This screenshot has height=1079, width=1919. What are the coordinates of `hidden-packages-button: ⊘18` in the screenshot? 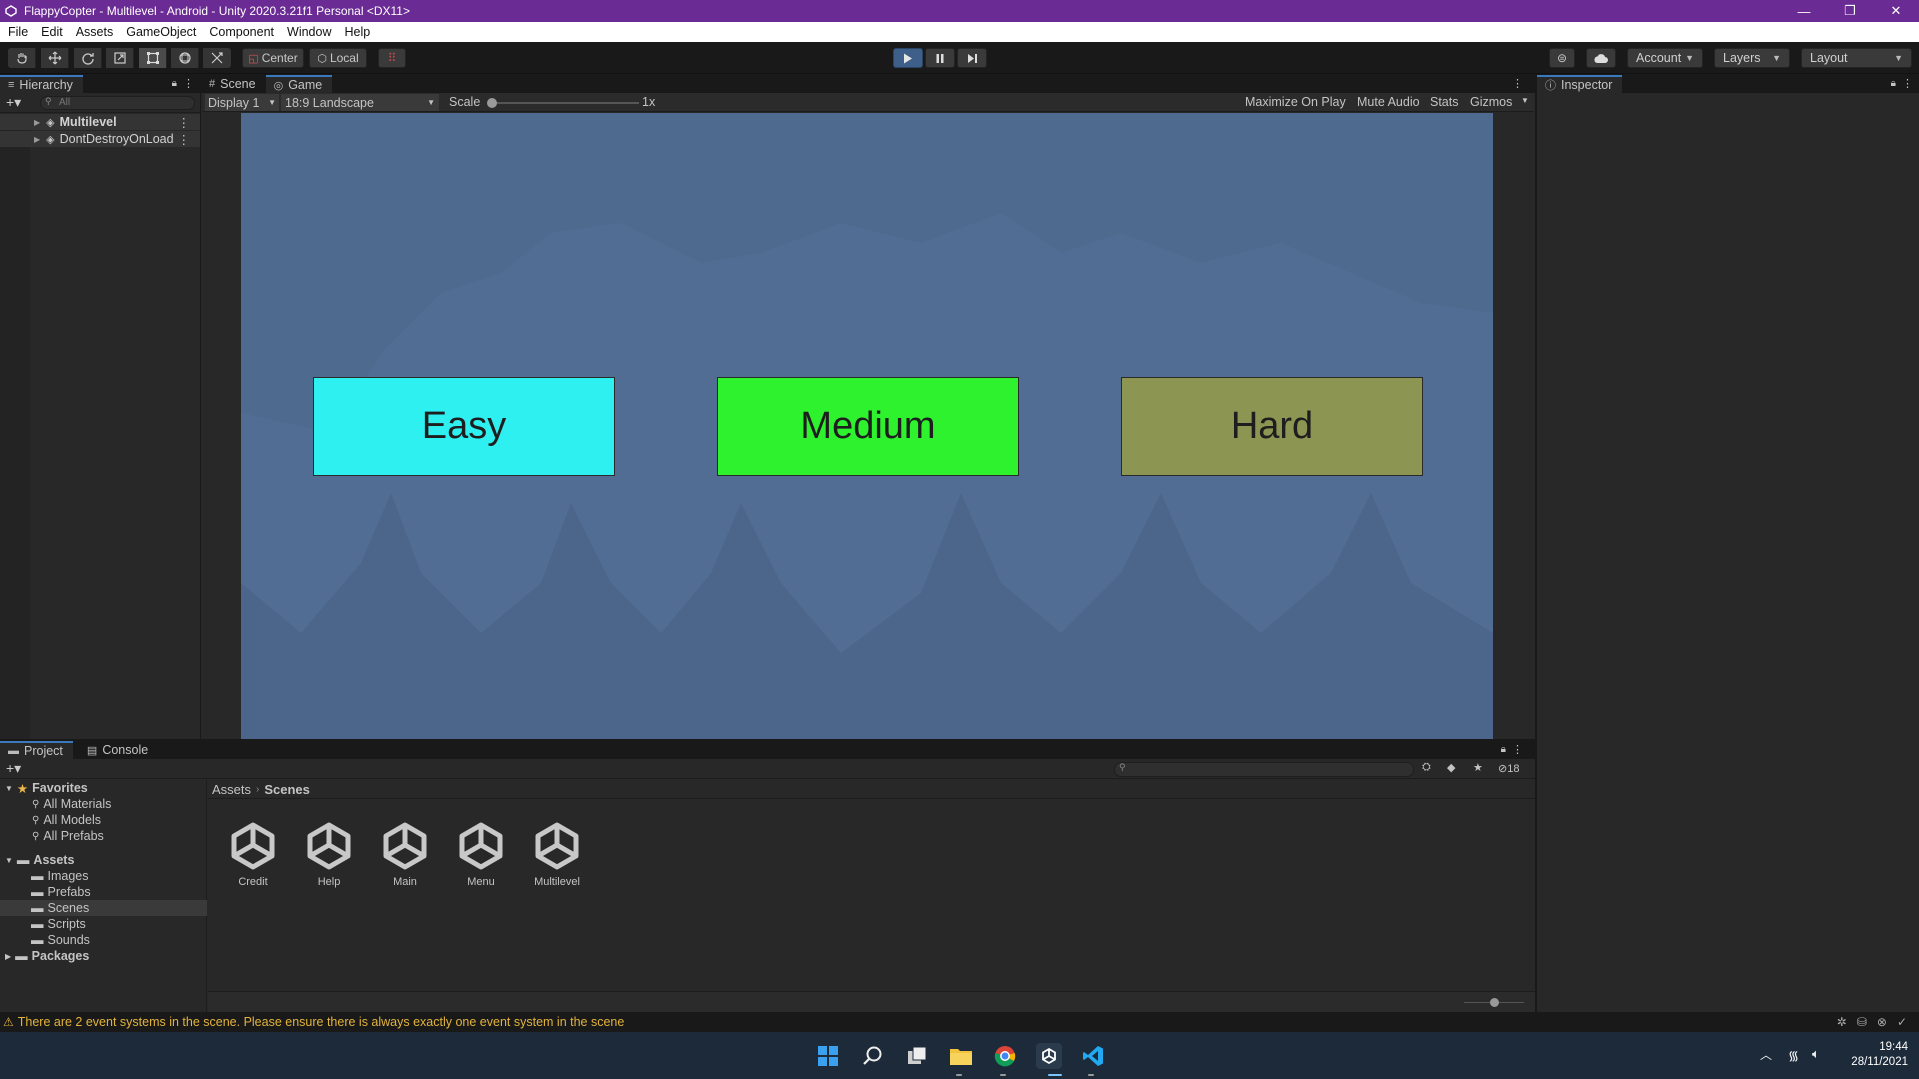 It's located at (1508, 768).